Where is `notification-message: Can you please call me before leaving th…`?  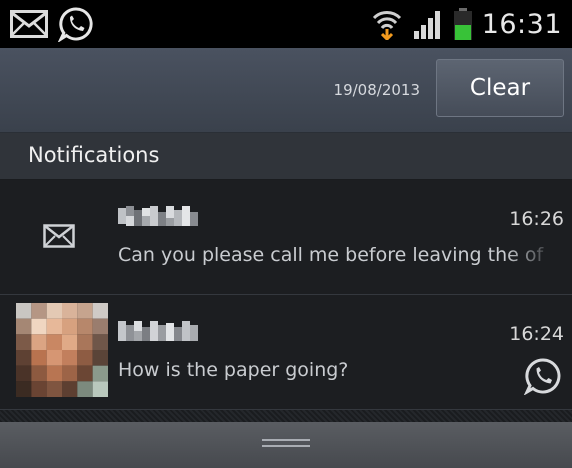 notification-message: Can you please call me before leaving th… is located at coordinates (331, 255).